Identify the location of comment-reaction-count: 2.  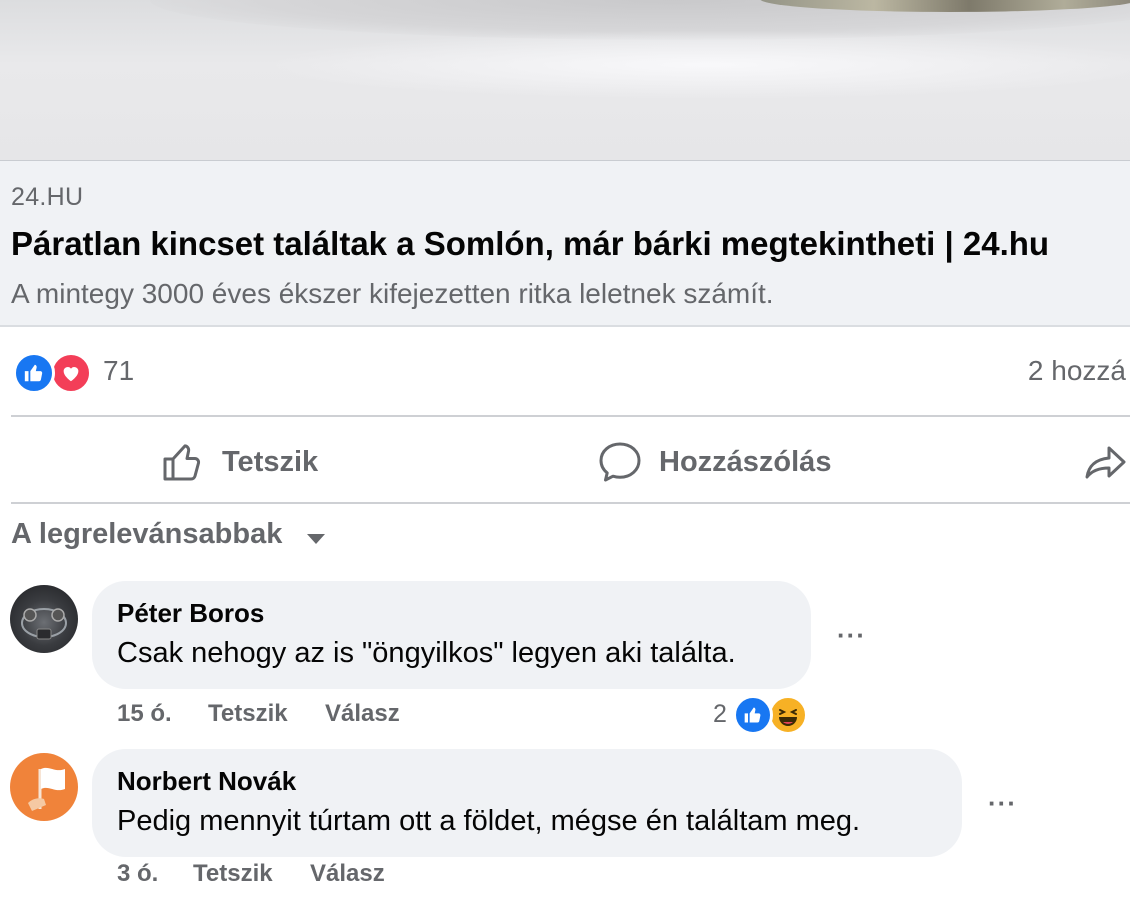
(720, 714).